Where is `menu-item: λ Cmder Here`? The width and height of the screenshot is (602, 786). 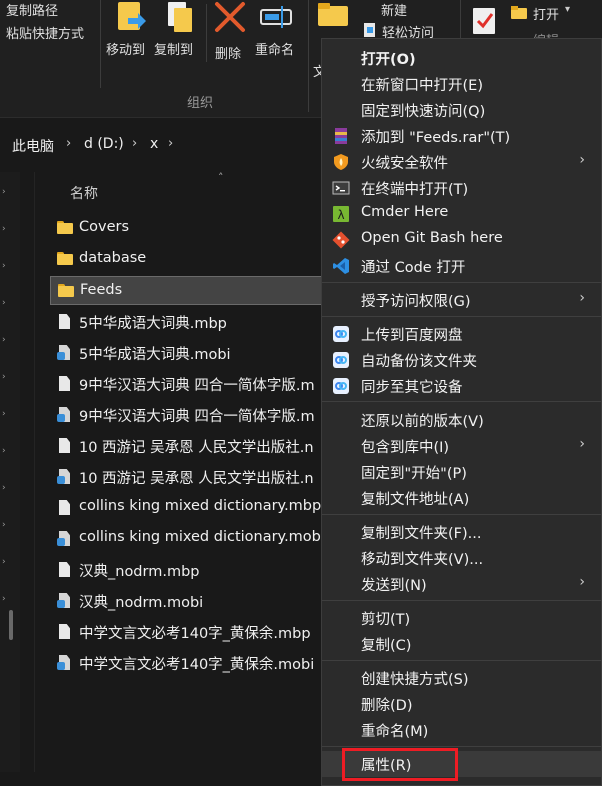 menu-item: λ Cmder Here is located at coordinates (461, 214).